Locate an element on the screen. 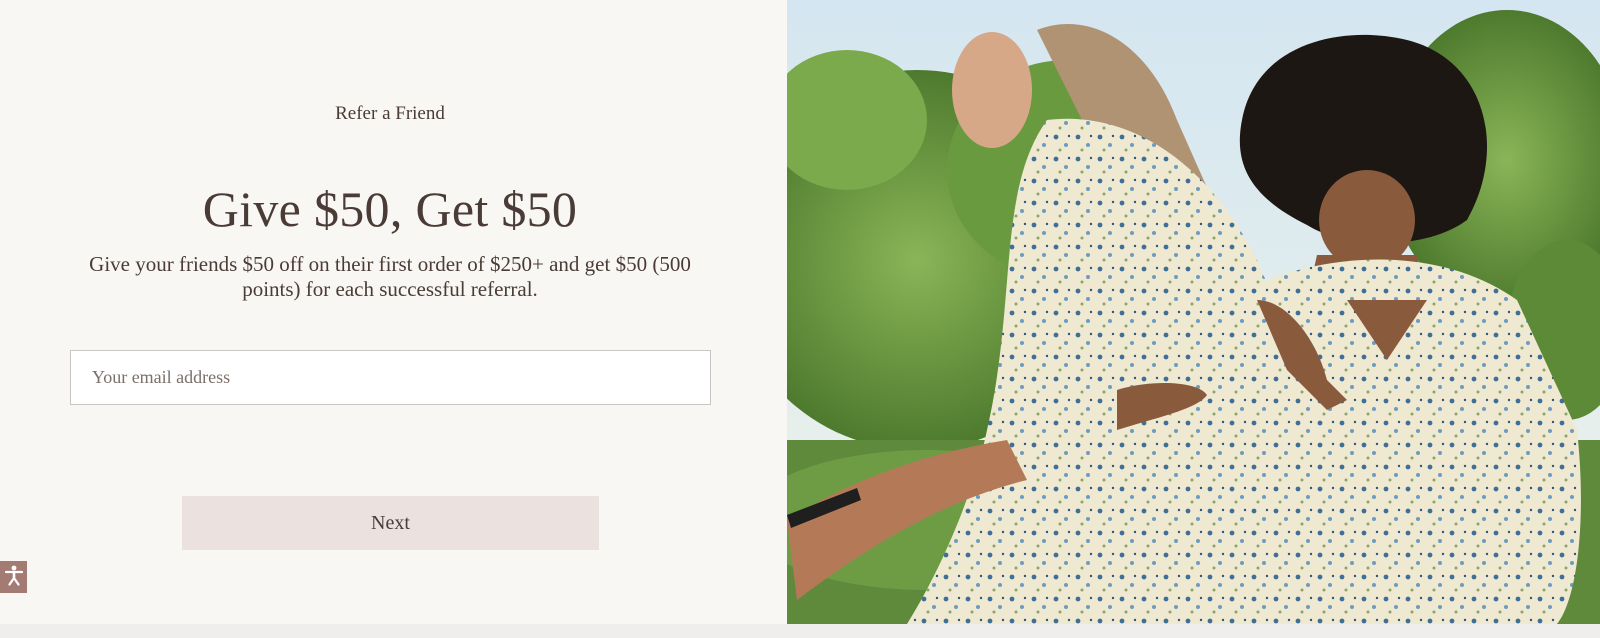 The width and height of the screenshot is (1600, 638). accessibility-icon is located at coordinates (14, 577).